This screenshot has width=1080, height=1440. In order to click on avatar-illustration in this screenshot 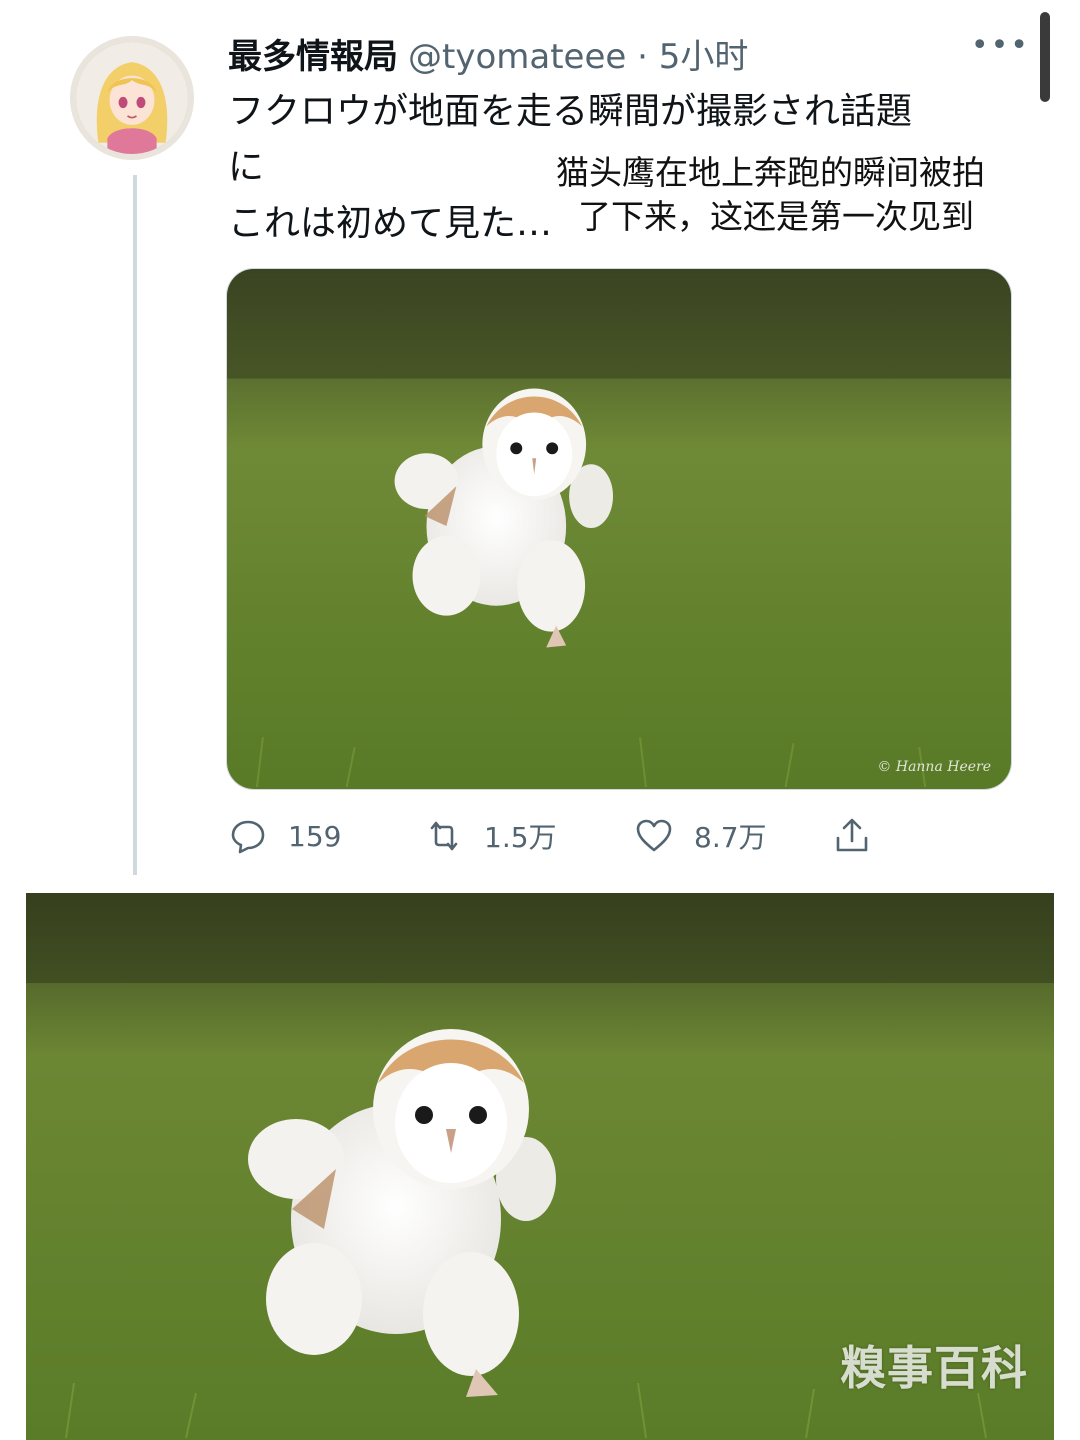, I will do `click(132, 98)`.